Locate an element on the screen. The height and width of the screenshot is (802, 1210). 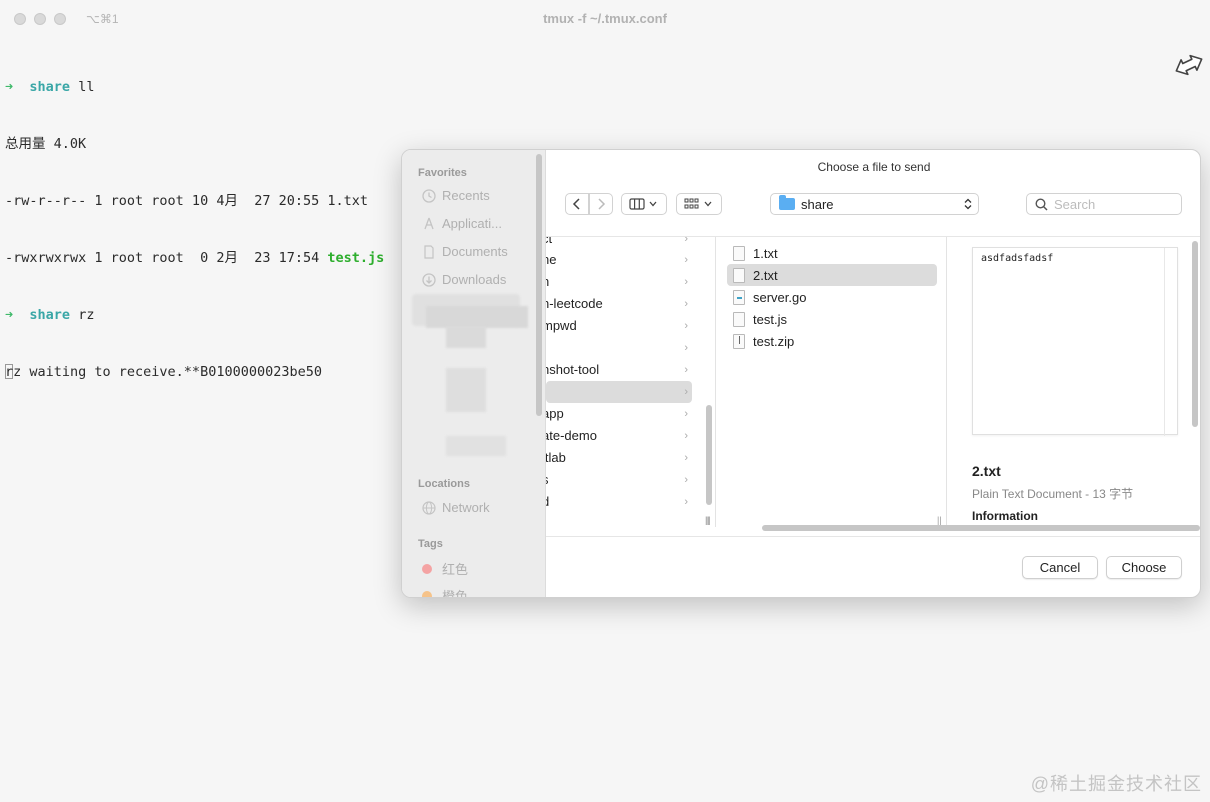
preview-scrollbar is located at coordinates (1195, 334).